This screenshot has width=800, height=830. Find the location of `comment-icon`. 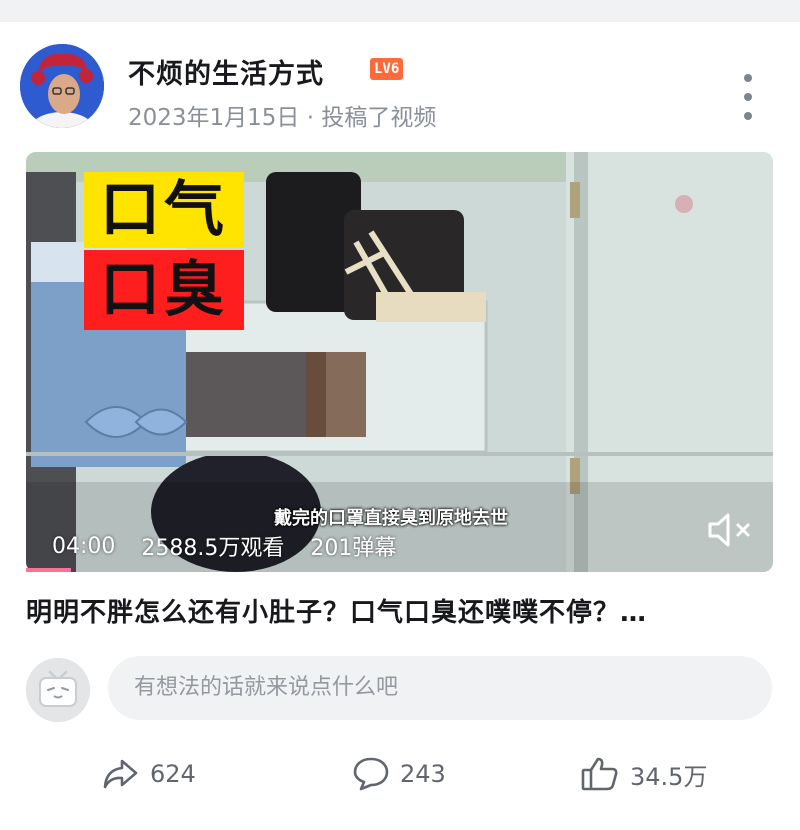

comment-icon is located at coordinates (371, 774).